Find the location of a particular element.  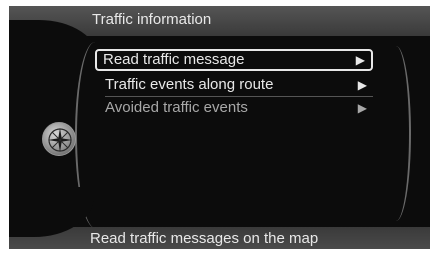

menu-item-label: Read traffic message is located at coordinates (174, 59).